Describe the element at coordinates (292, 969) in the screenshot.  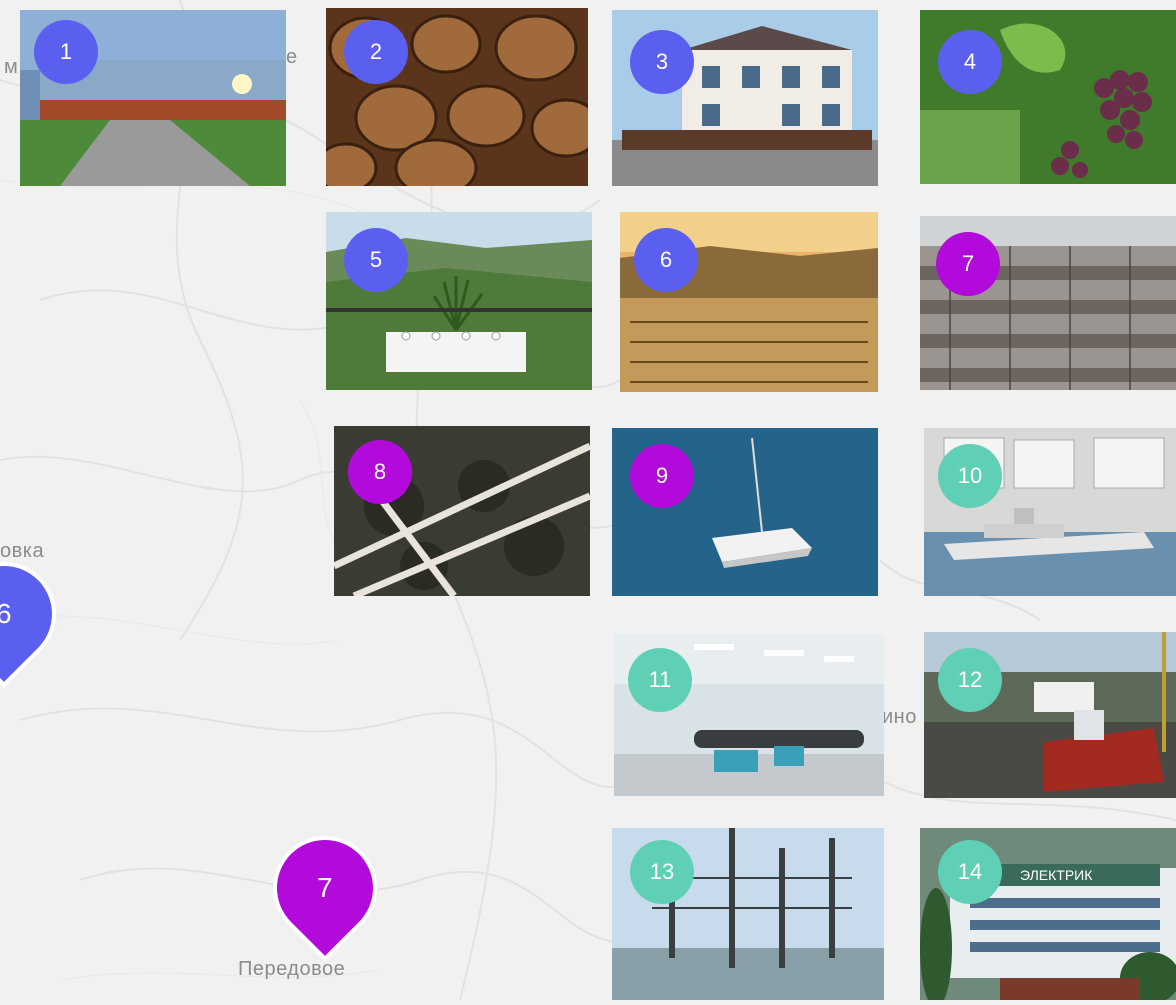
I see `map-label-peredovoe: Передовое` at that location.